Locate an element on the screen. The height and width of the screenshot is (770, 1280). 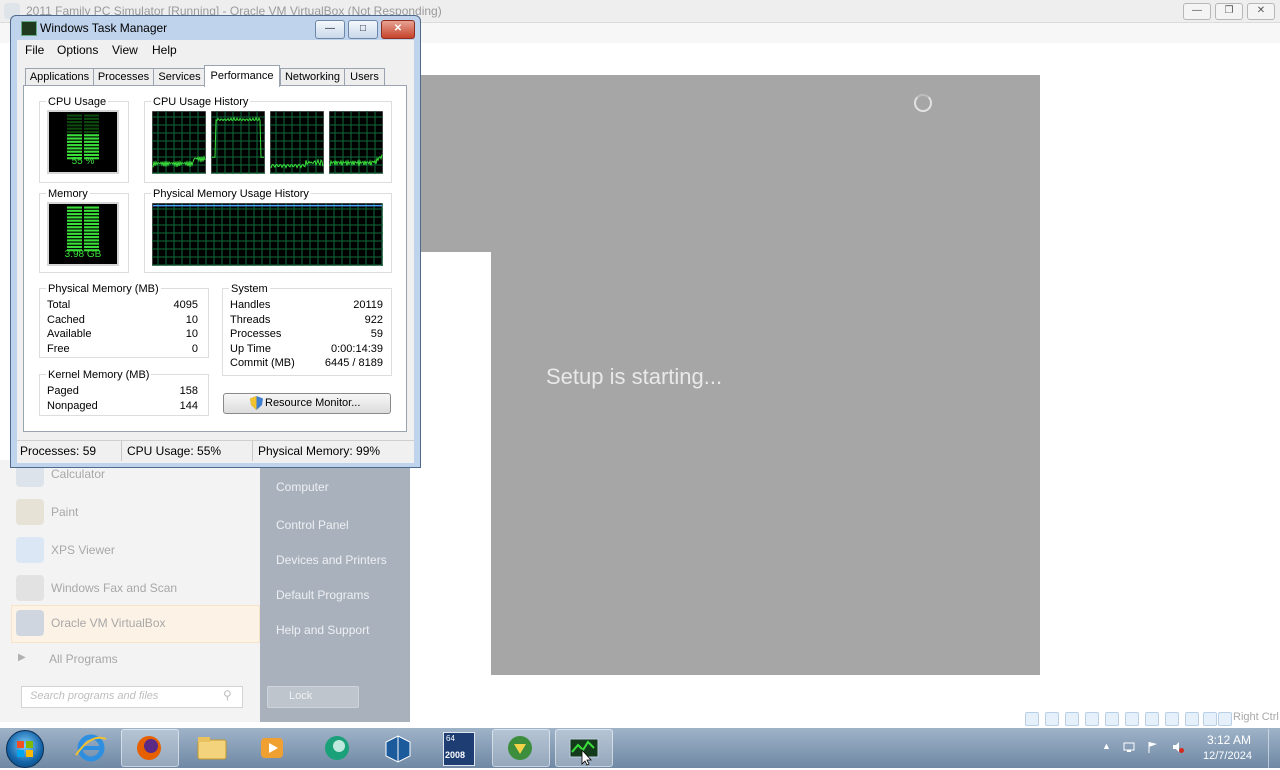
network-icon is located at coordinates (1129, 747).